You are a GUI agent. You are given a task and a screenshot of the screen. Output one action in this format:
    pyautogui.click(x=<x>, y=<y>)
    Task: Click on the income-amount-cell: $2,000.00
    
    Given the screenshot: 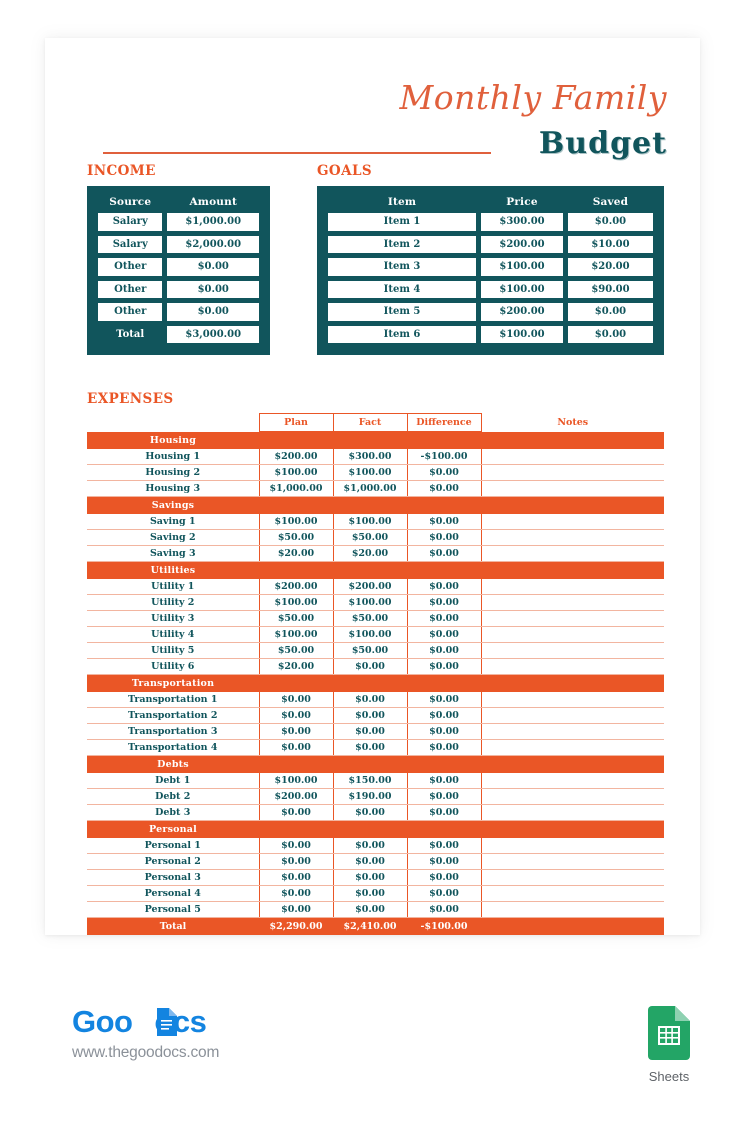 What is the action you would take?
    pyautogui.click(x=213, y=244)
    